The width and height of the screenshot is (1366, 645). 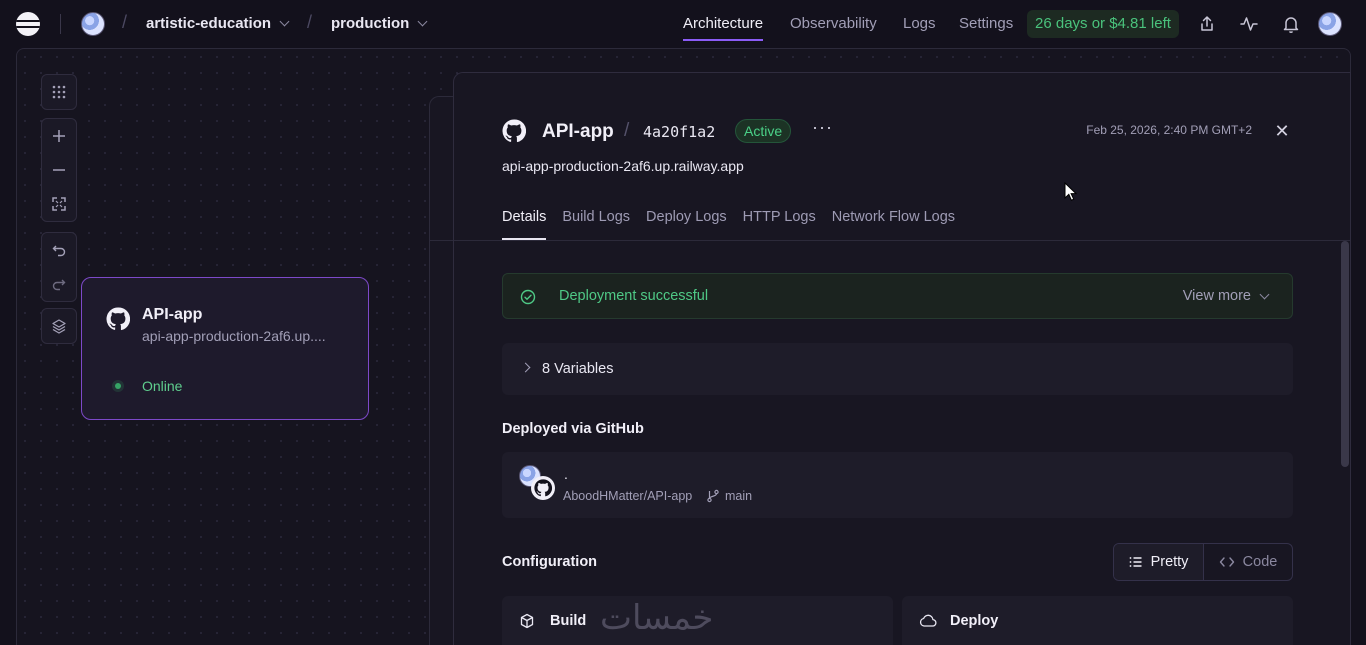 I want to click on view-more-button: View more, so click(x=1226, y=296).